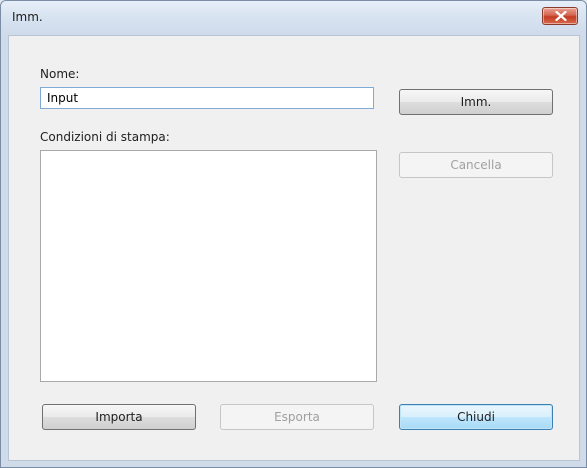 This screenshot has height=468, width=587. Describe the element at coordinates (27, 17) in the screenshot. I see `window-title: Imm.` at that location.